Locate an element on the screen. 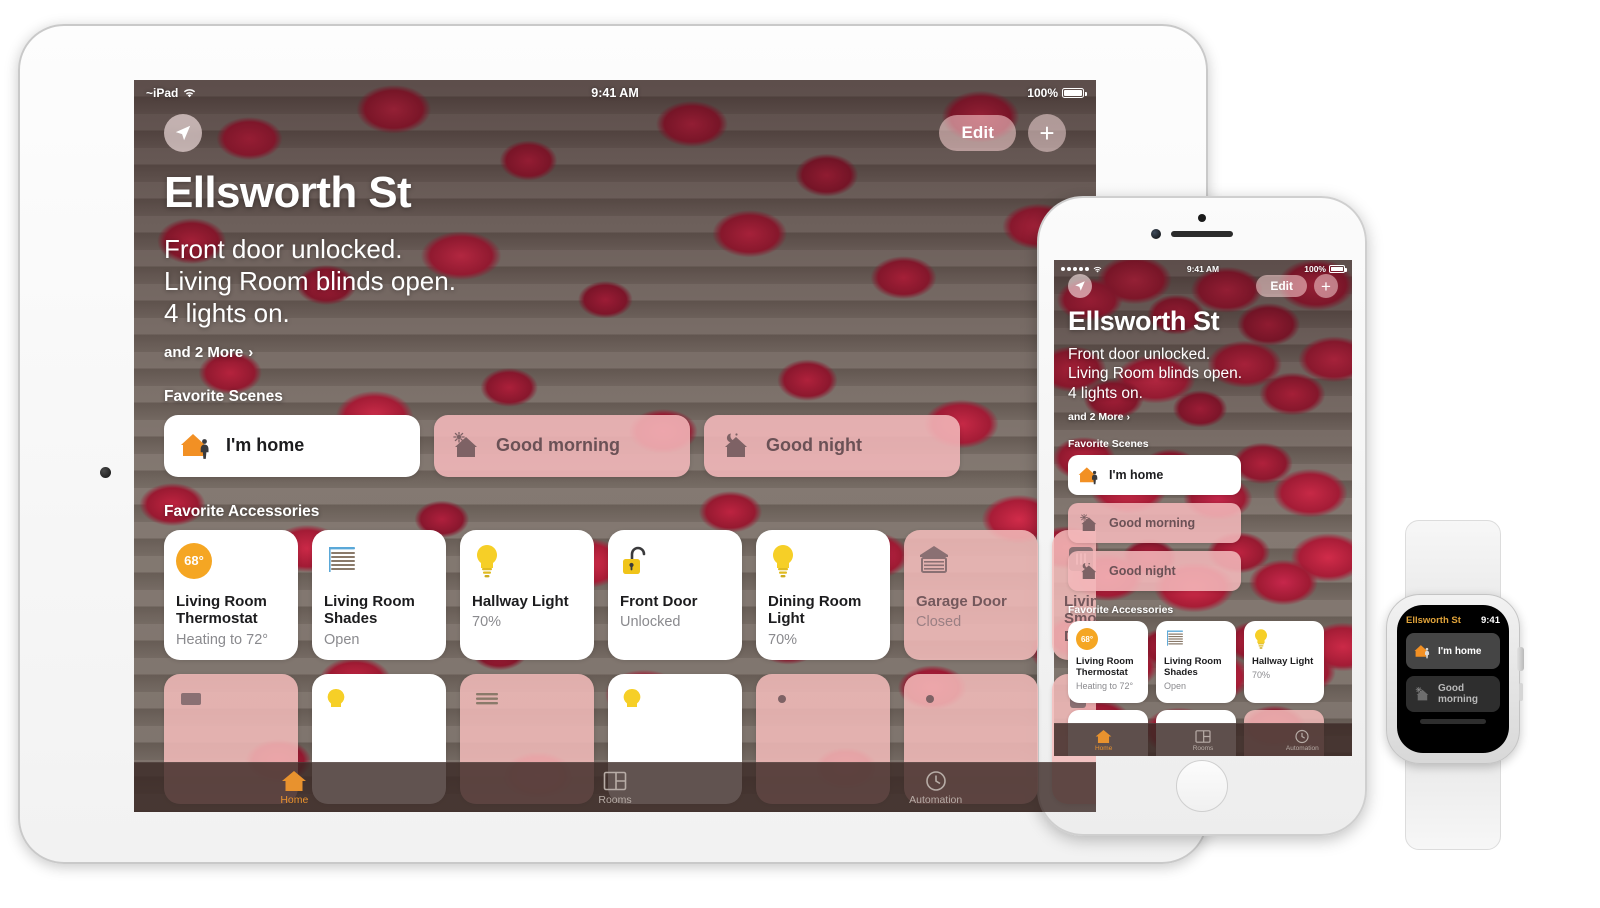 The height and width of the screenshot is (908, 1600). accessory-name: Front Door is located at coordinates (659, 601).